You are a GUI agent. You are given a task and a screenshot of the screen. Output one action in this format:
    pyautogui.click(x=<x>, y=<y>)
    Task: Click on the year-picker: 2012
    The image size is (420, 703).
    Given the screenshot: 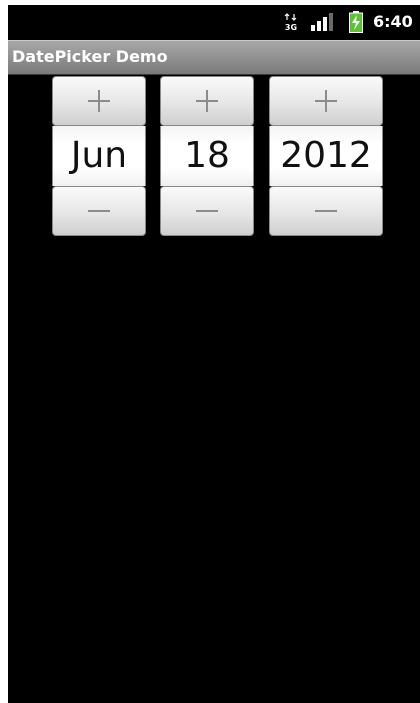 What is the action you would take?
    pyautogui.click(x=326, y=156)
    